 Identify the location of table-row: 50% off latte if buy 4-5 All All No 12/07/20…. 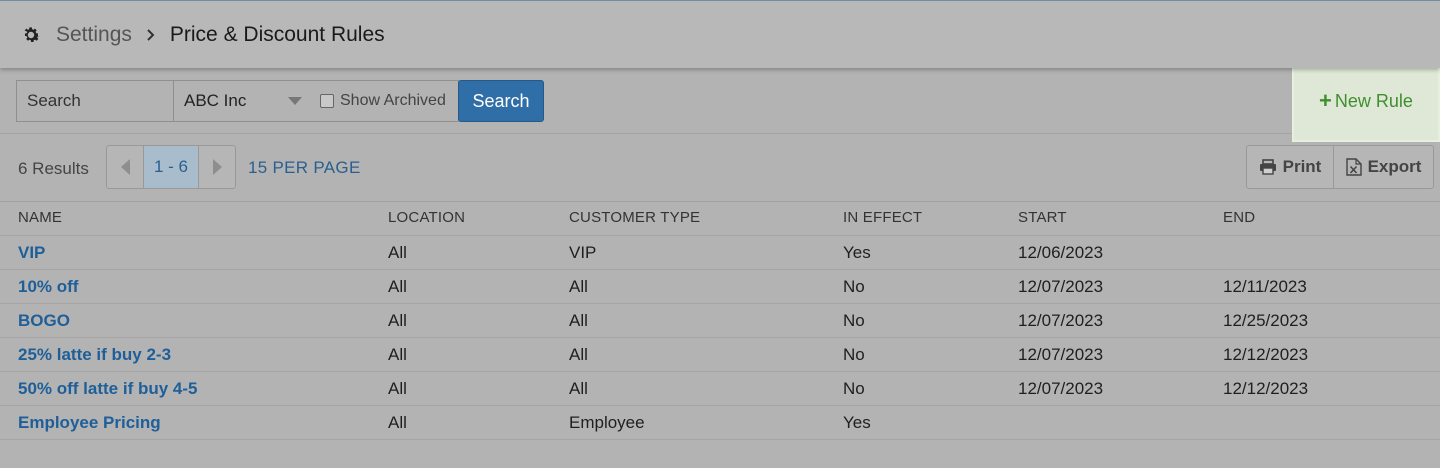
(720, 389).